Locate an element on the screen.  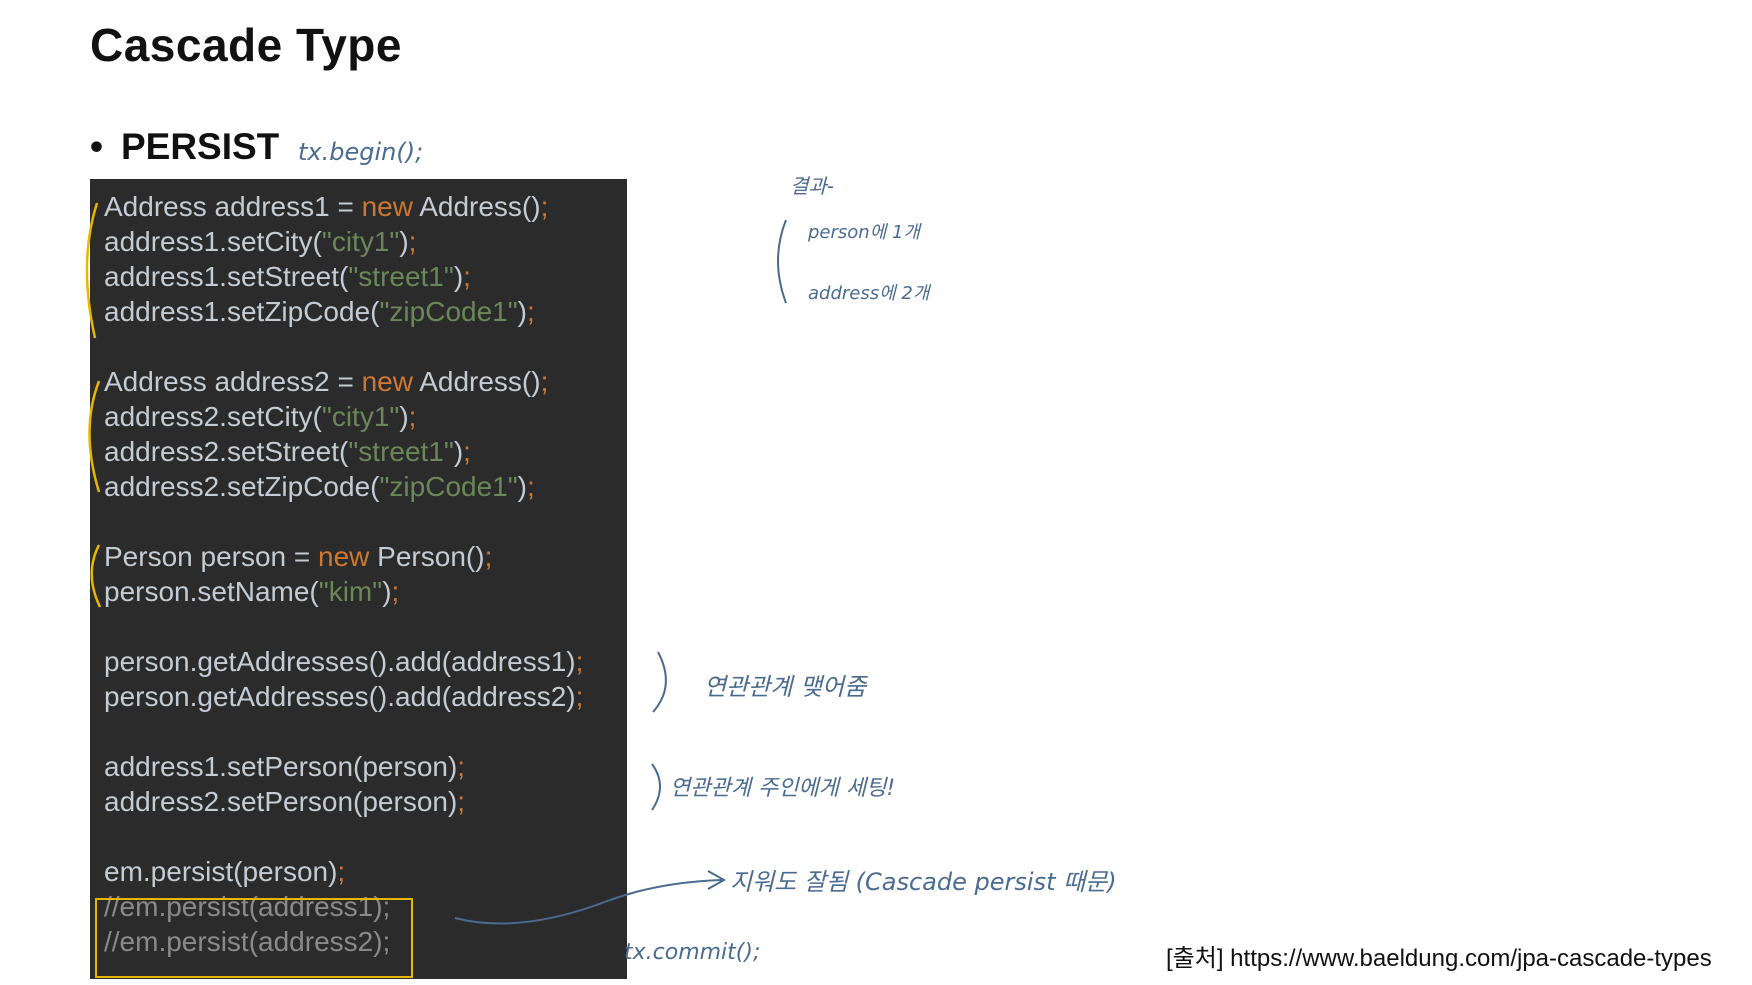
note-link: 연관관계 맺어줌 is located at coordinates (785, 687).